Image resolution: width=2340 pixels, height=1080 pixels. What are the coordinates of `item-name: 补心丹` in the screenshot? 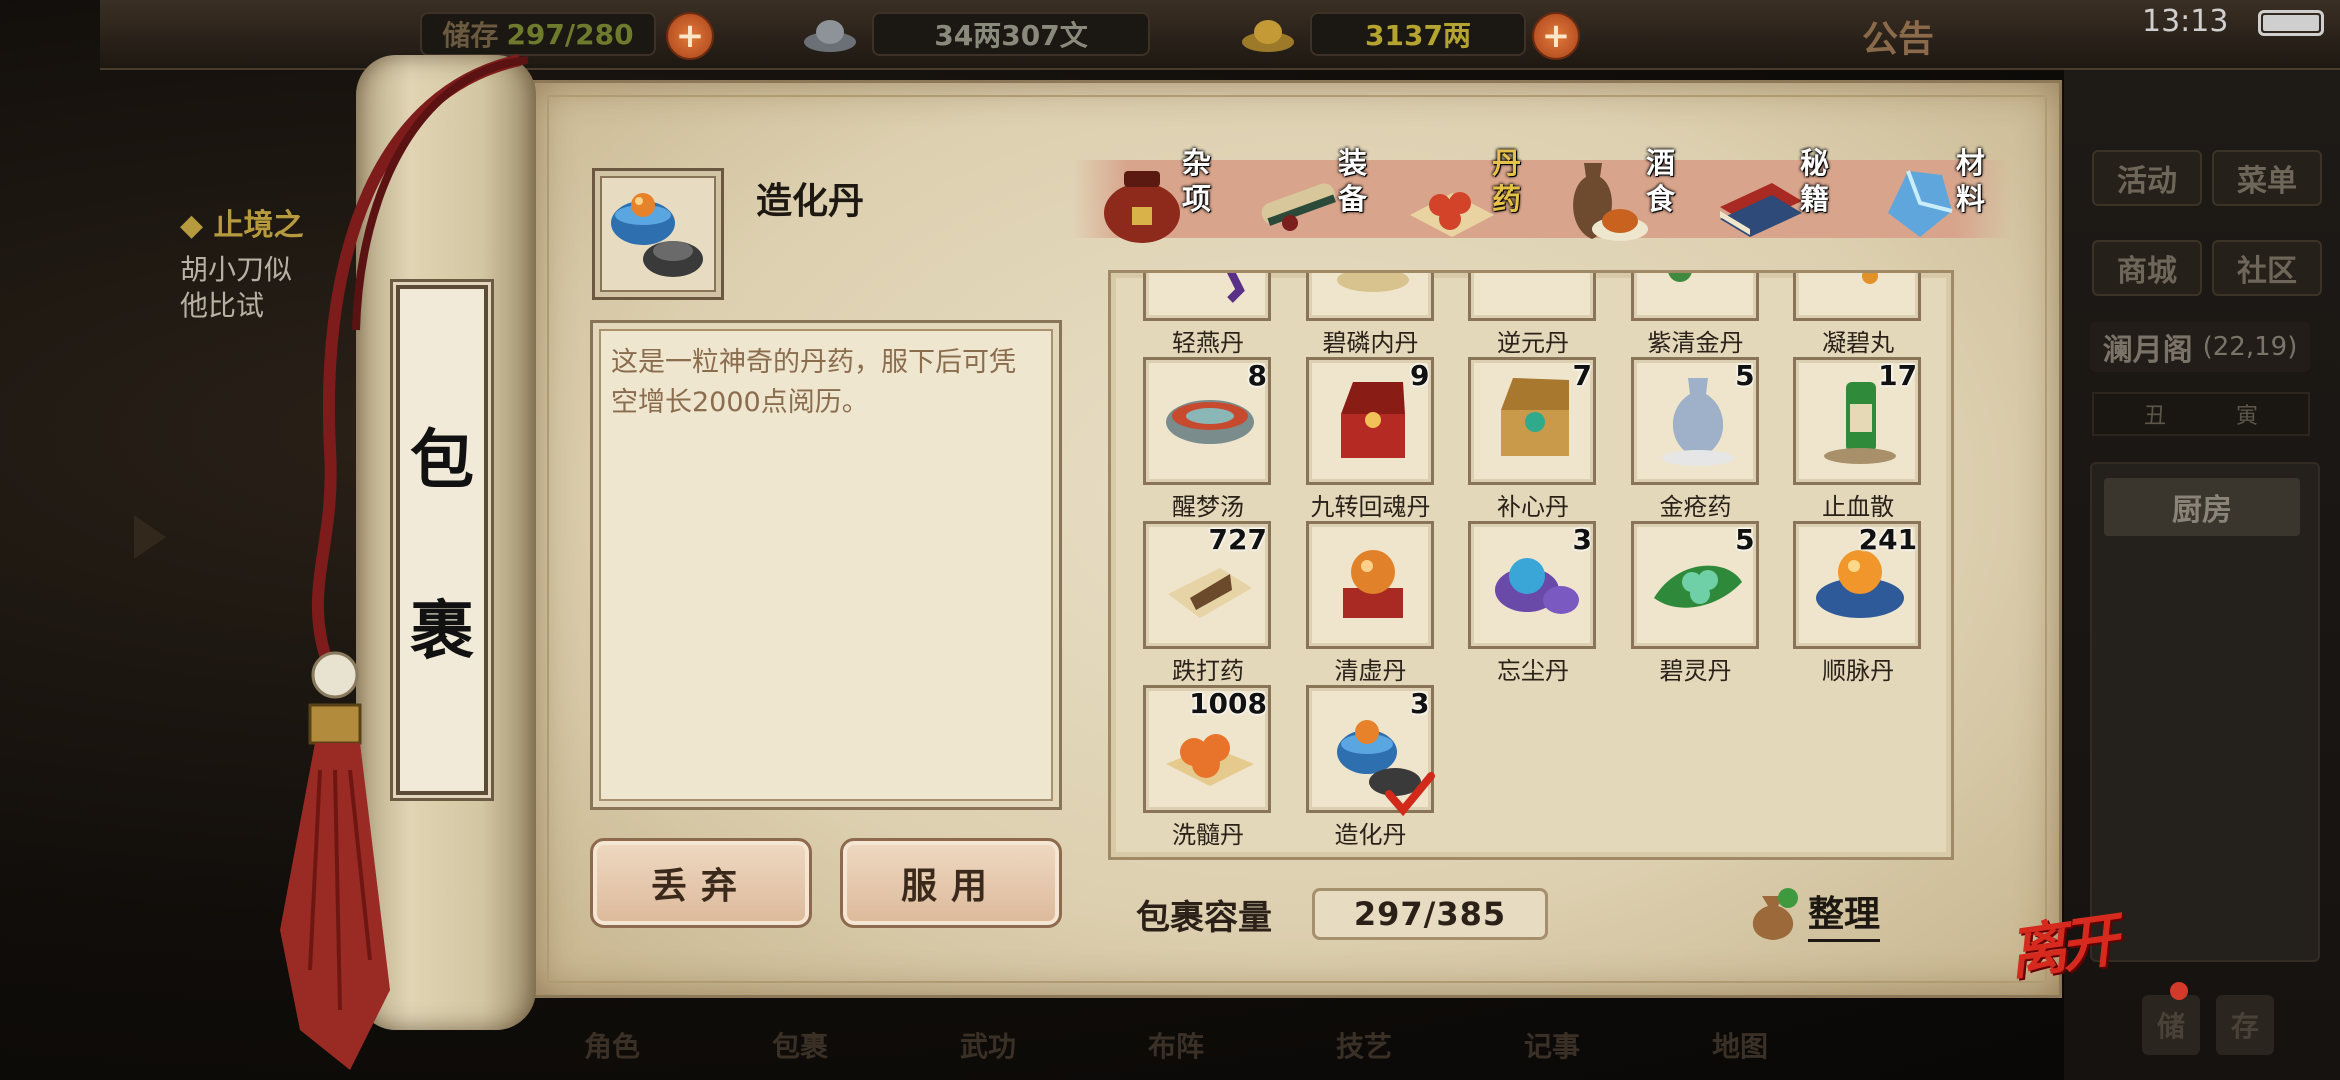 It's located at (1533, 507).